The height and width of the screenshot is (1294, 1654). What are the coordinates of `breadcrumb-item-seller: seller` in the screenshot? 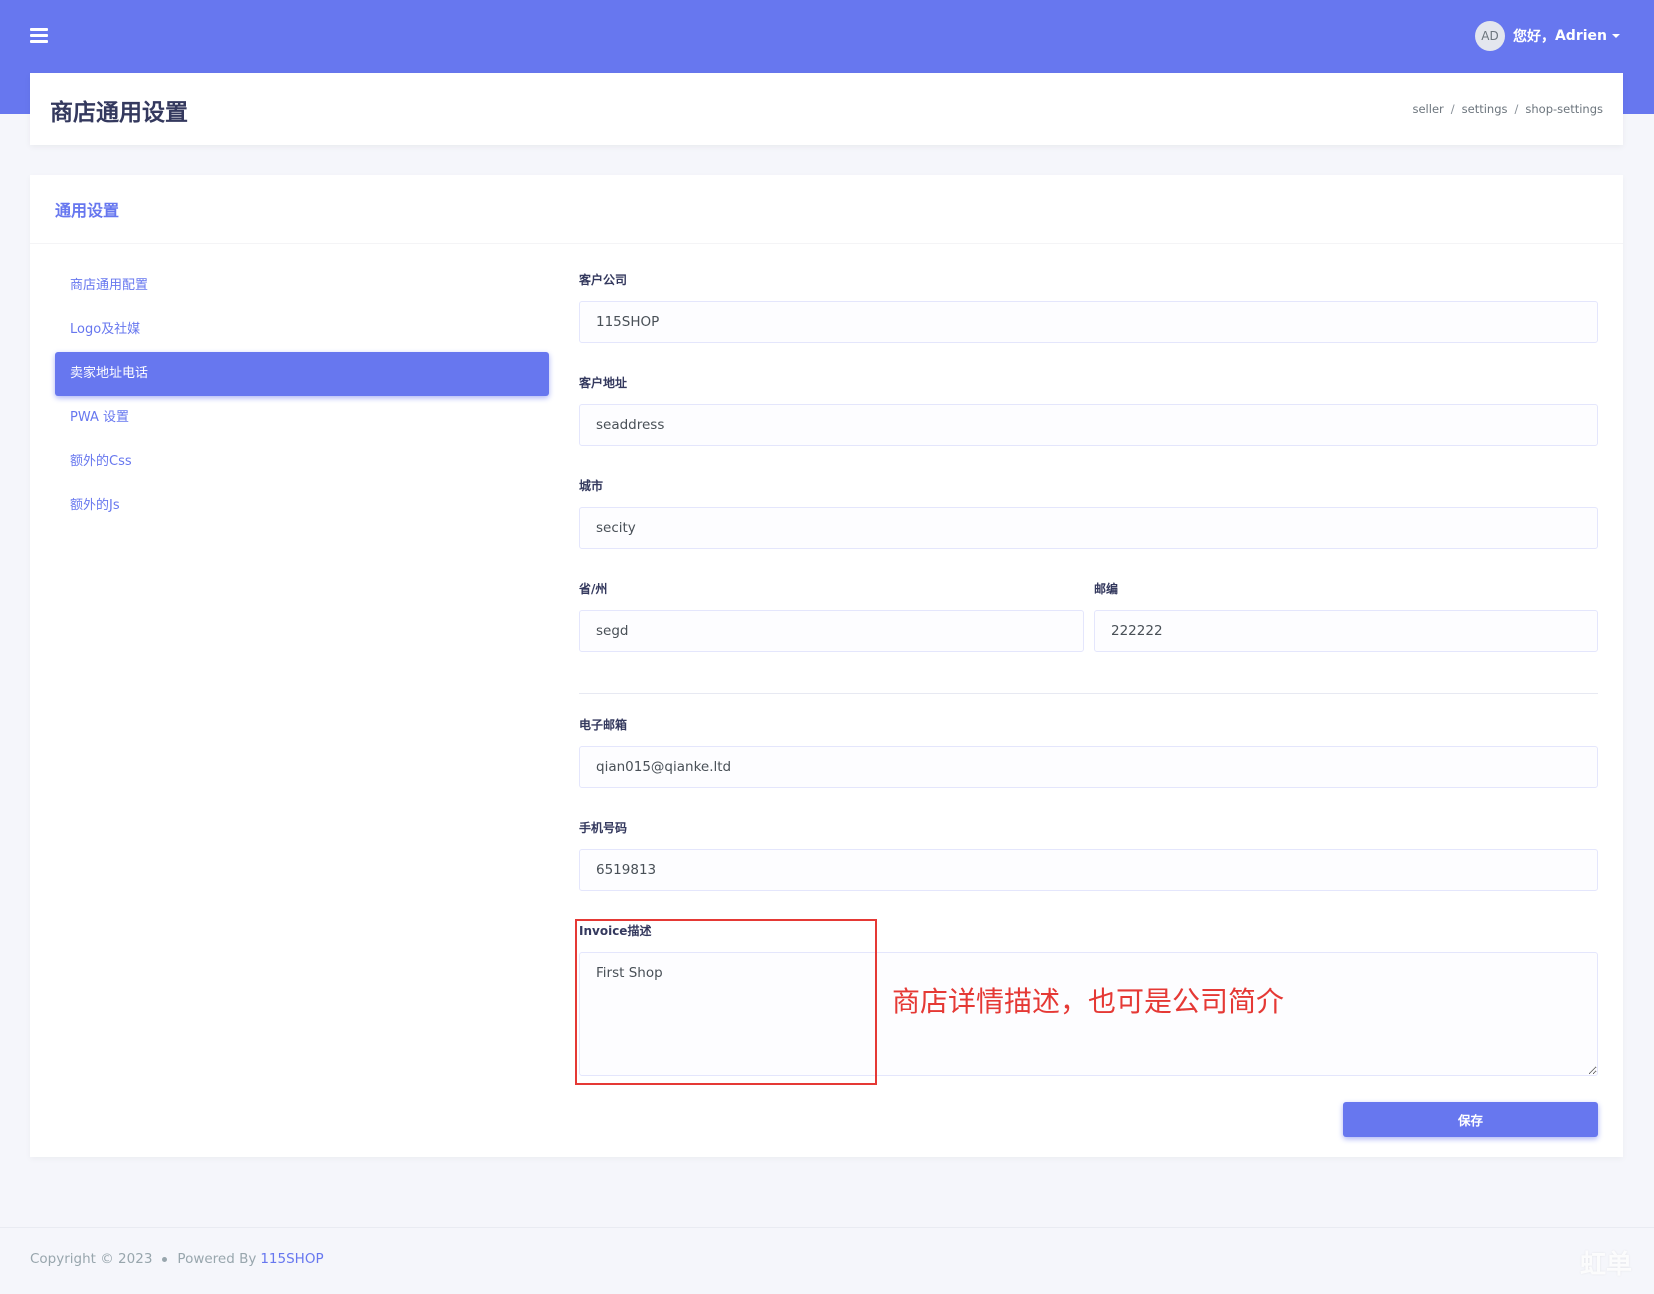 It's located at (1427, 109).